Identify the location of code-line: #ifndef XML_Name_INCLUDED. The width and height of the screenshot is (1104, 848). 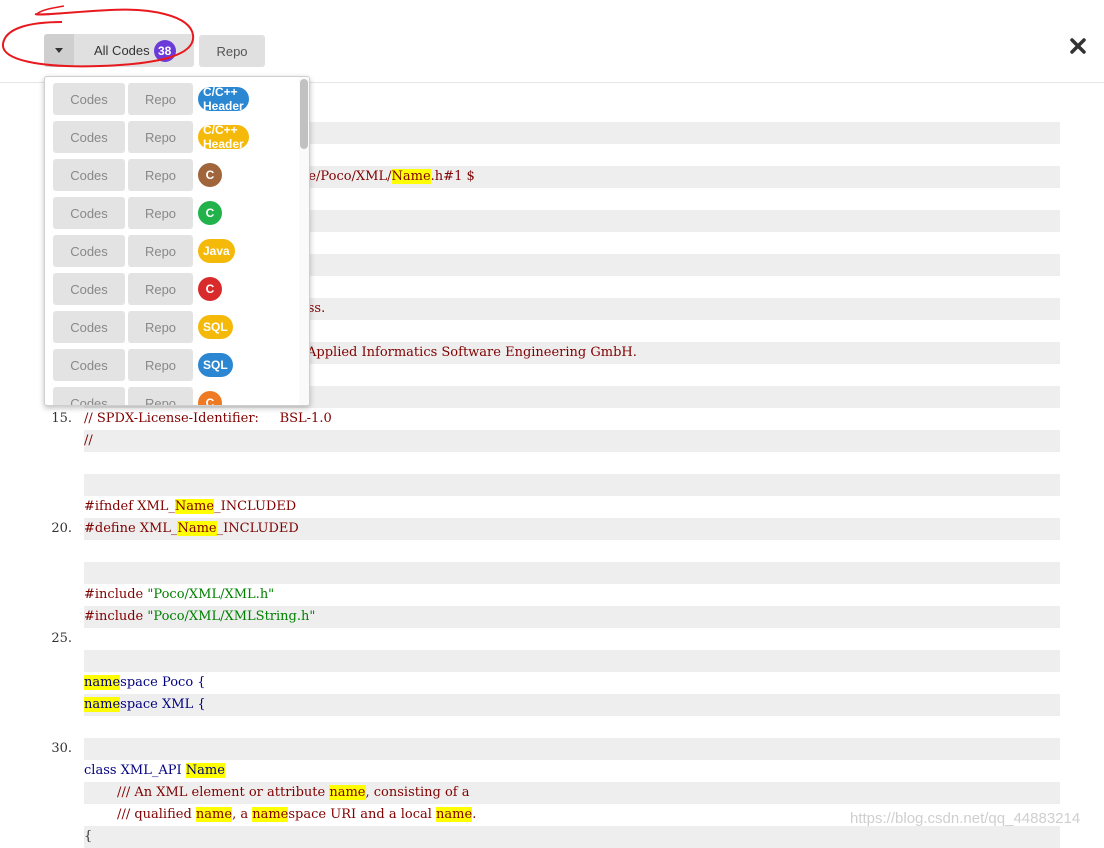
(552, 507).